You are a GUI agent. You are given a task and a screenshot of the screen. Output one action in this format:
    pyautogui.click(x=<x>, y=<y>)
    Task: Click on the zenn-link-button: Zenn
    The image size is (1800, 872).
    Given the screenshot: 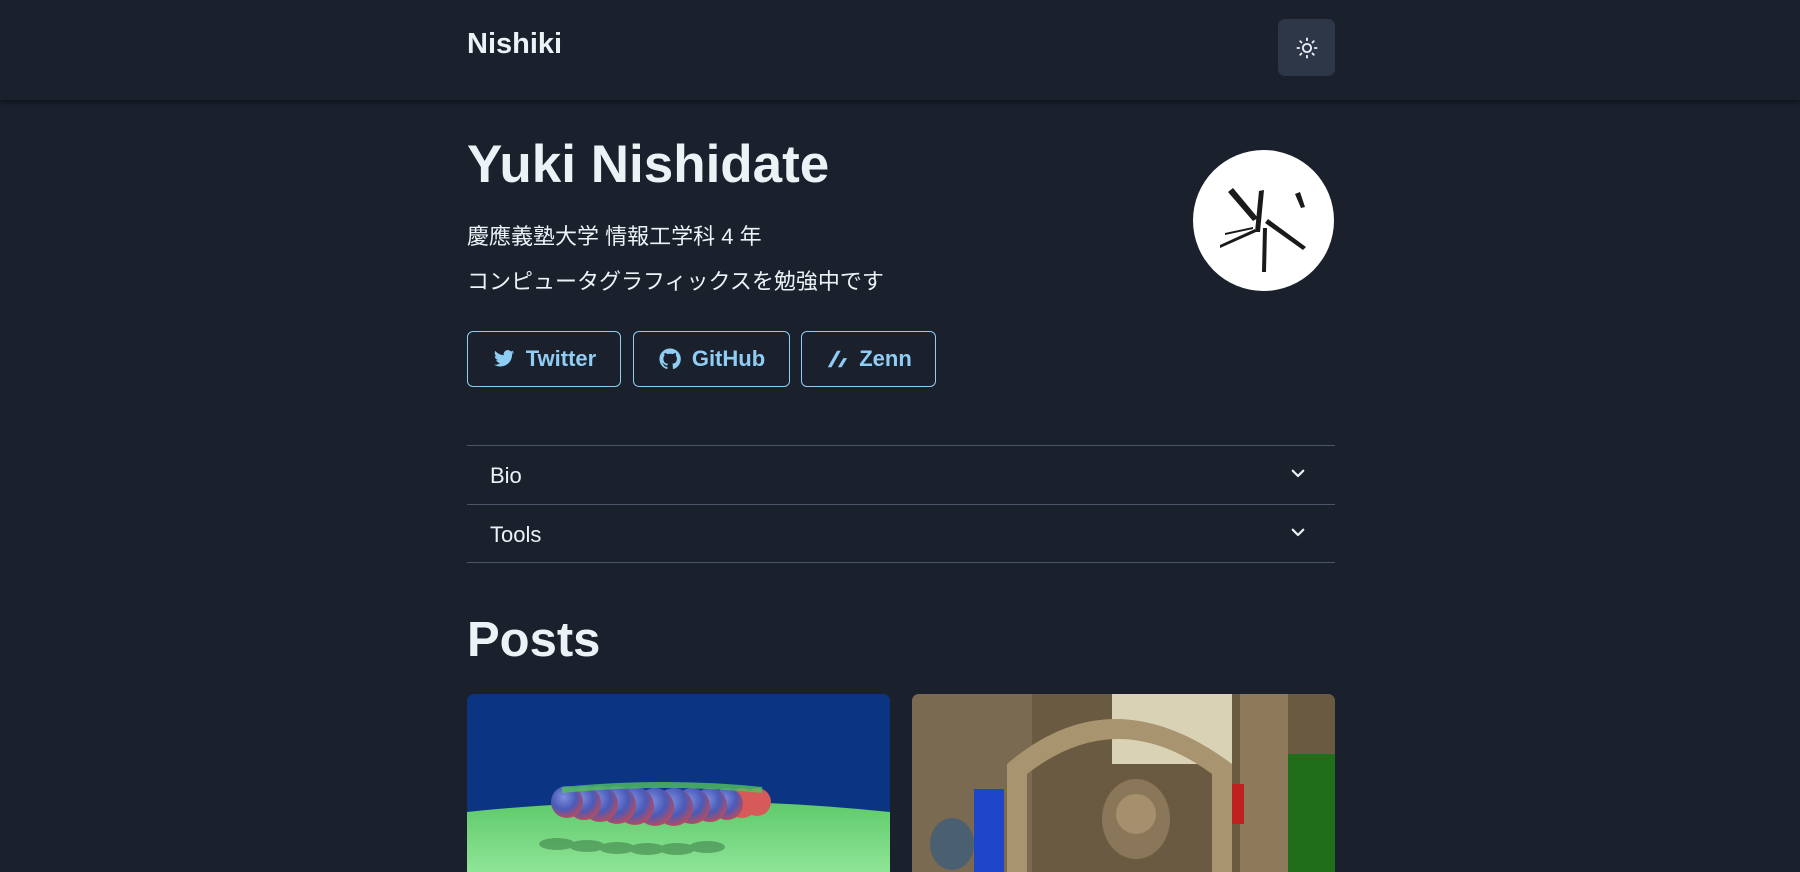 What is the action you would take?
    pyautogui.click(x=868, y=359)
    